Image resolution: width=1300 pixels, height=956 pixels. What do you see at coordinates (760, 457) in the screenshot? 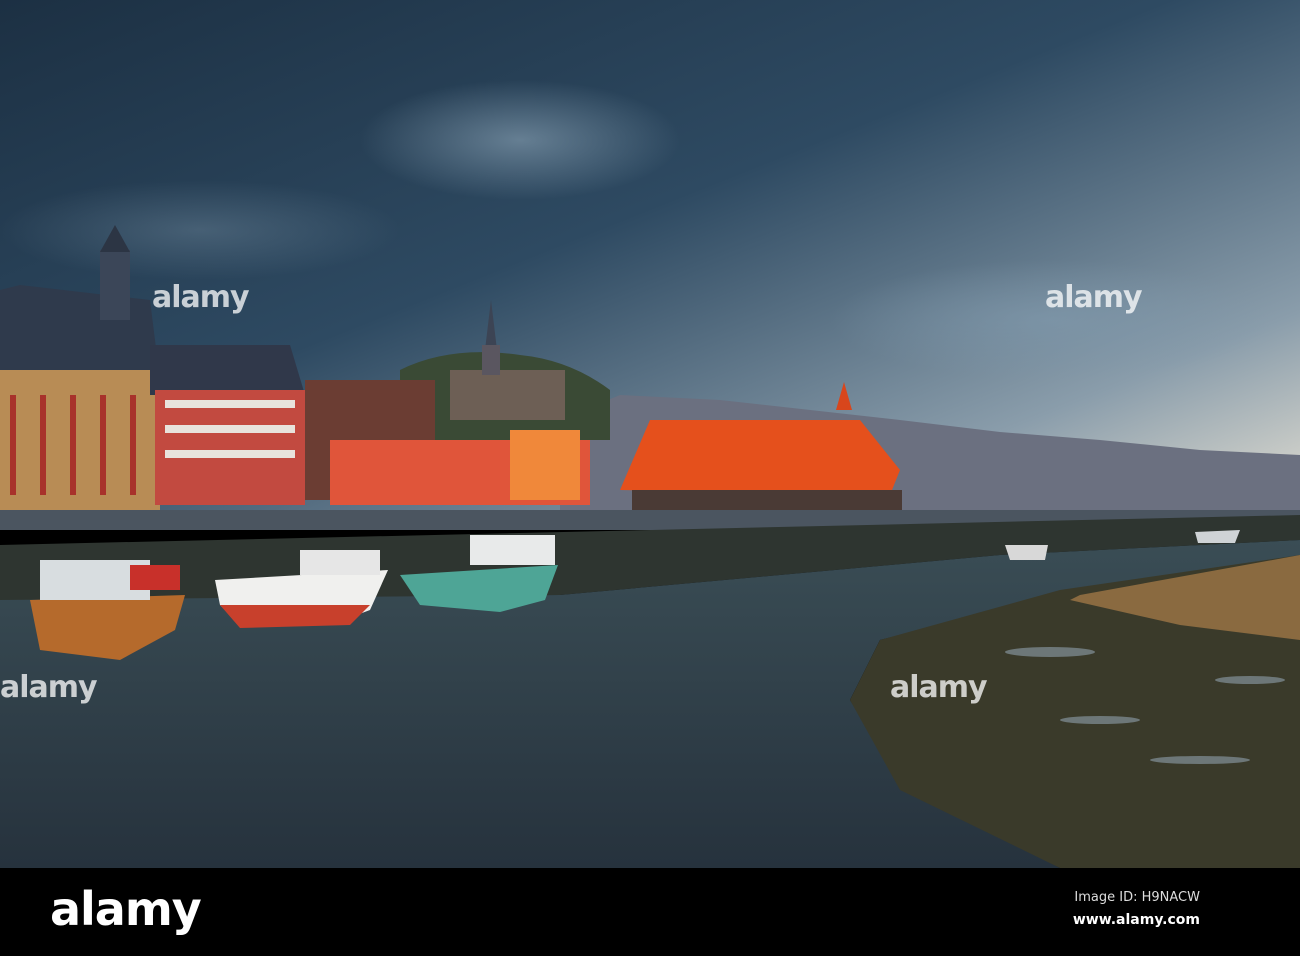
I see `market-hall-roof` at bounding box center [760, 457].